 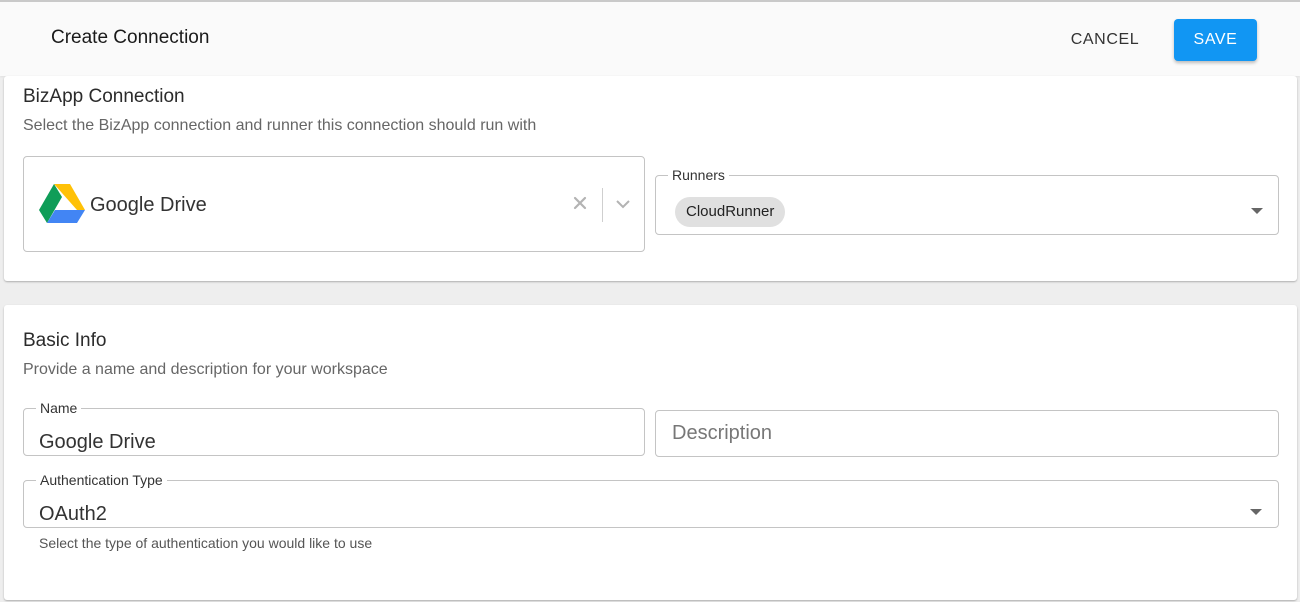 What do you see at coordinates (580, 203) in the screenshot?
I see `clear-icon` at bounding box center [580, 203].